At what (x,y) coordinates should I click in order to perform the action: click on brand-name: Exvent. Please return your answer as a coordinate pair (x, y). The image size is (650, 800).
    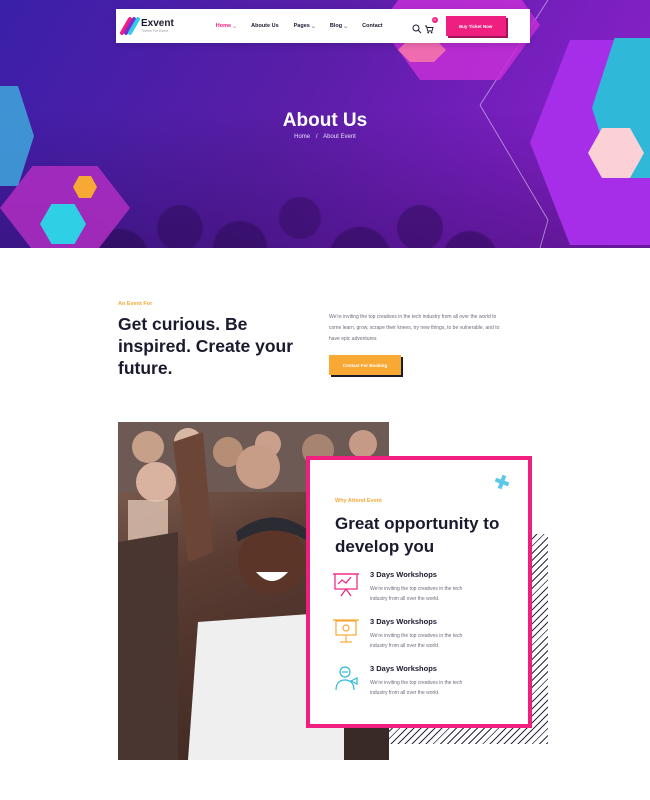
    Looking at the image, I should click on (157, 23).